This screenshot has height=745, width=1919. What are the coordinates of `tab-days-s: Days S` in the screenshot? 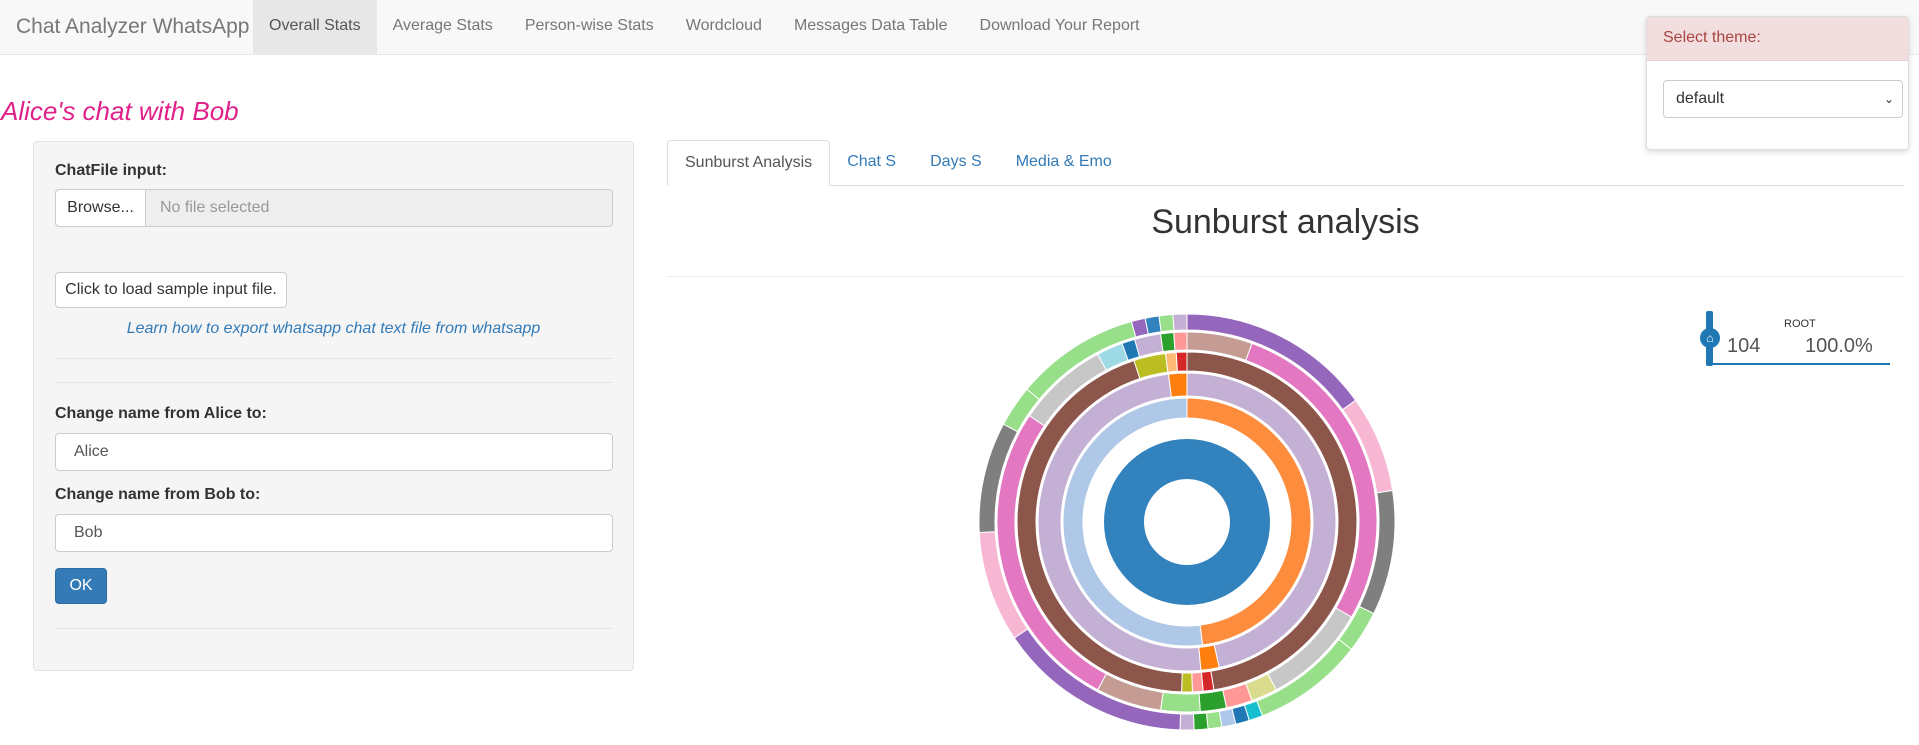 It's located at (956, 163).